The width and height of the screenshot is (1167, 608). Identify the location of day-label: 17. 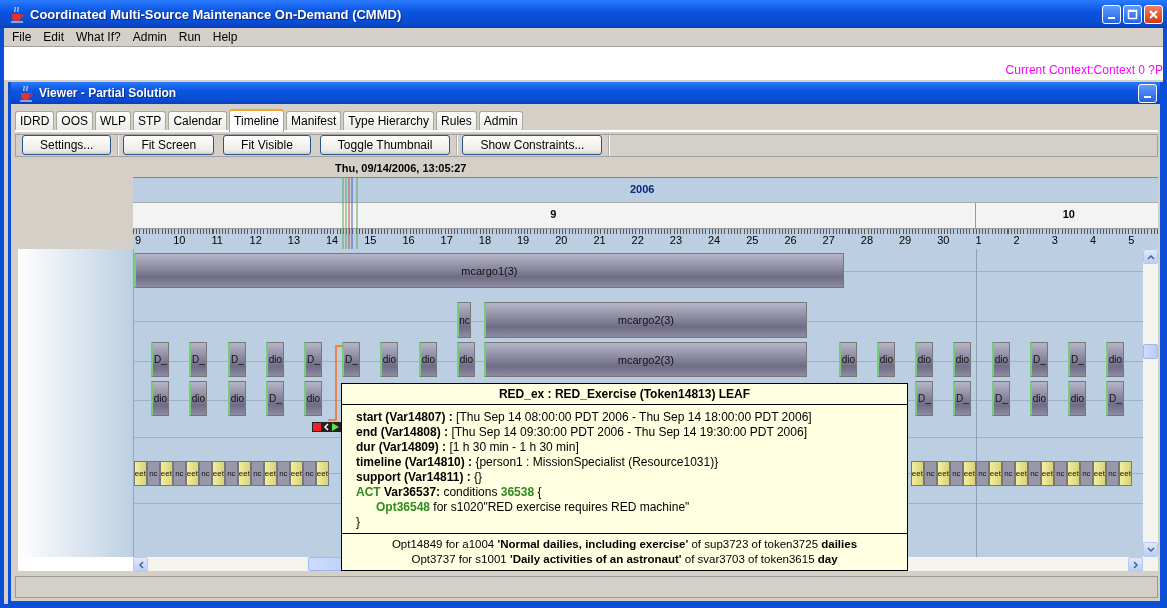
(446, 240).